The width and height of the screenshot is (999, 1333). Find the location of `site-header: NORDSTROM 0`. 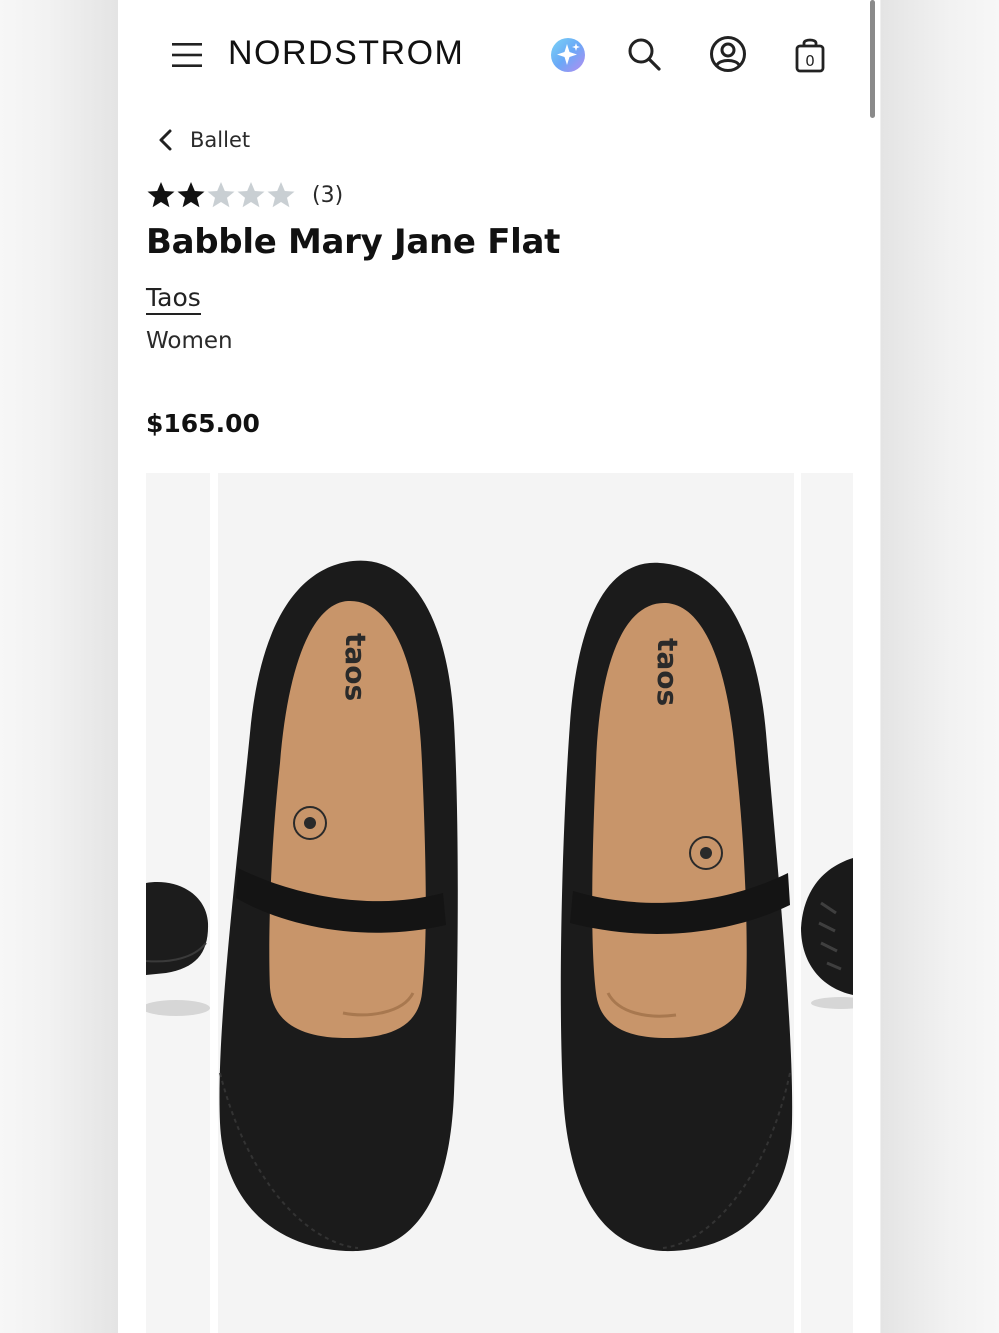

site-header: NORDSTROM 0 is located at coordinates (499, 55).